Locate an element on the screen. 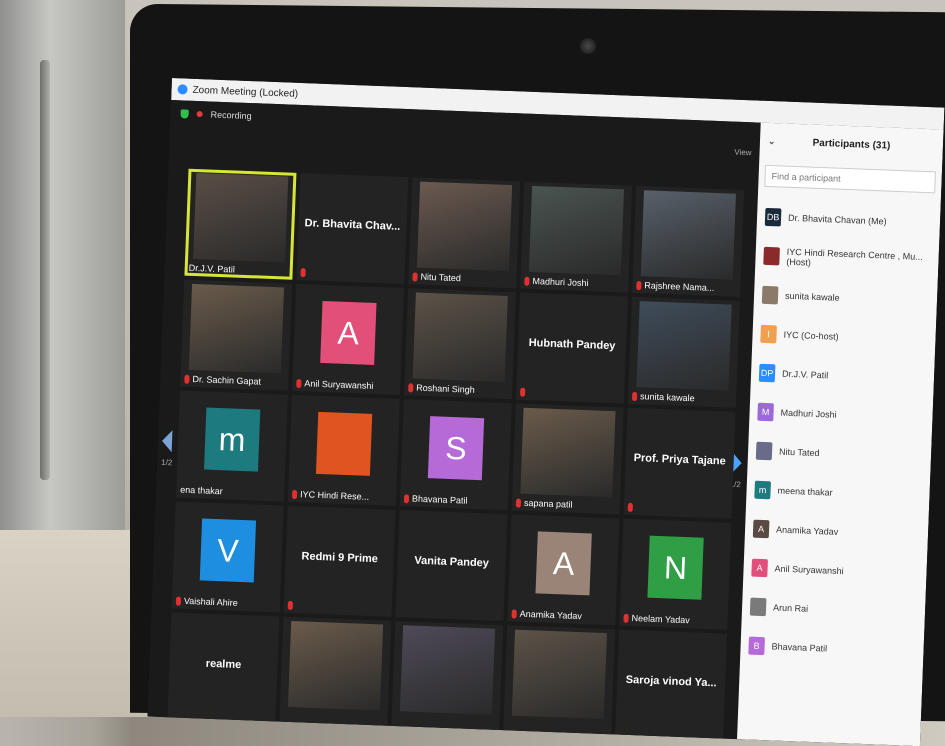 The width and height of the screenshot is (945, 746). participant-center-name: Redmi 9 Prime is located at coordinates (340, 558).